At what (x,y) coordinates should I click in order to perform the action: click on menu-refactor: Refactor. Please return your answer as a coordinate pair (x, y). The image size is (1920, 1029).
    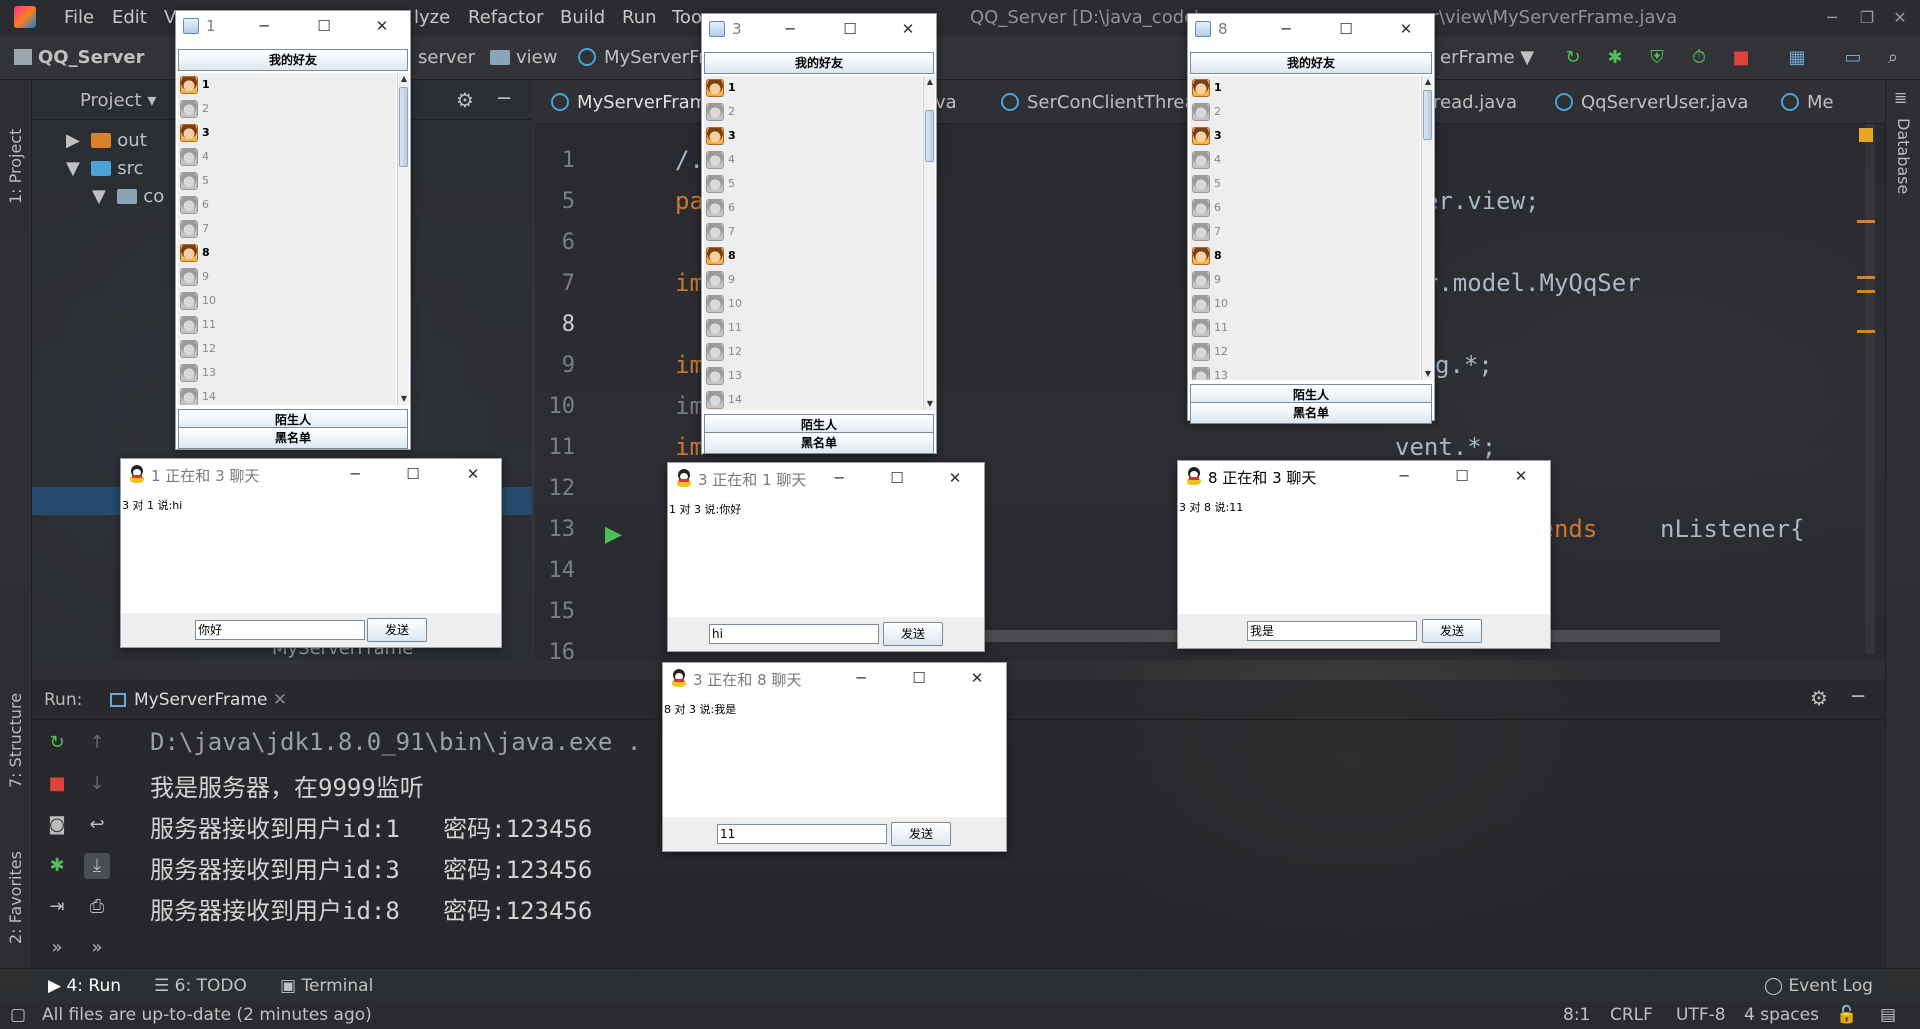
    Looking at the image, I should click on (506, 17).